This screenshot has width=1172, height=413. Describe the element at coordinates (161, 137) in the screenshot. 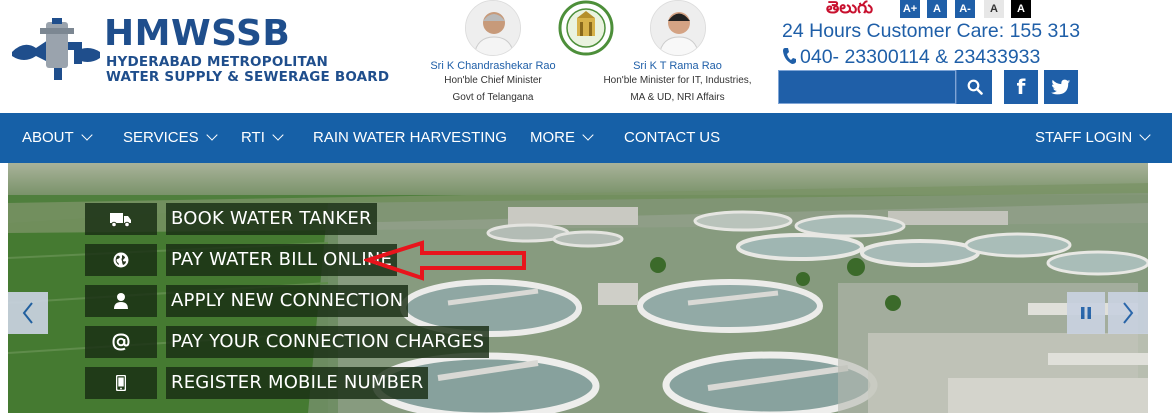

I see `nav-services-label: SERVICES` at that location.